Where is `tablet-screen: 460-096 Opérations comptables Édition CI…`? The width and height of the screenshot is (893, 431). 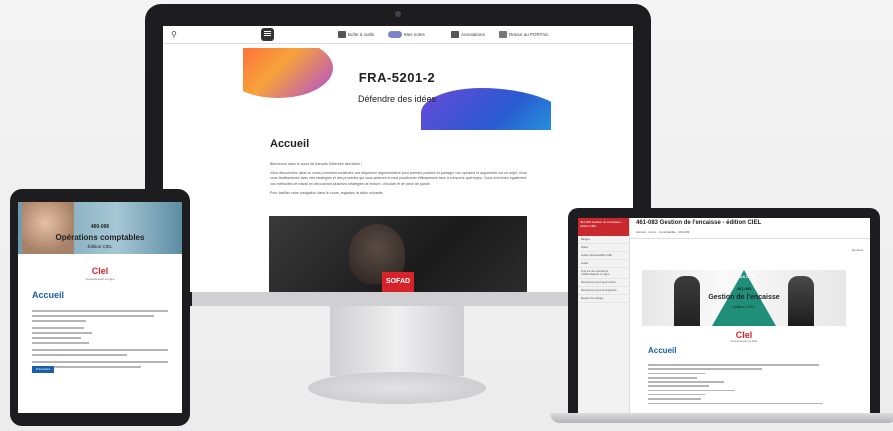 tablet-screen: 460-096 Opérations comptables Édition CI… is located at coordinates (100, 307).